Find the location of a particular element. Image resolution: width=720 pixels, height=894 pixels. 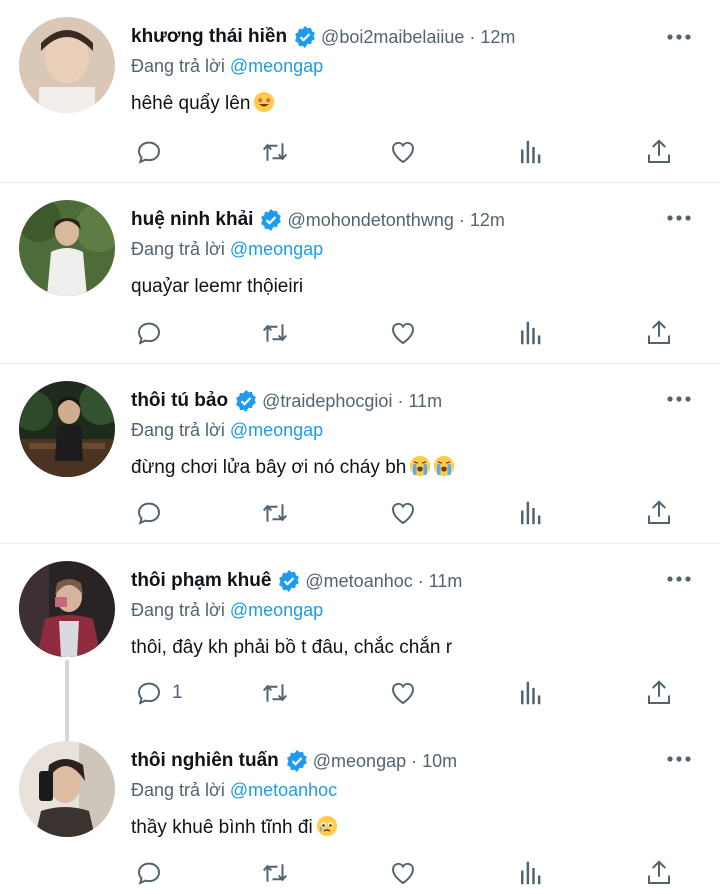

display-name: thôi nghiên tuấn is located at coordinates (205, 761).